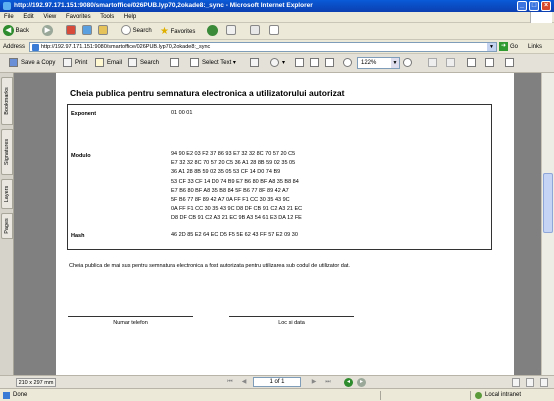  What do you see at coordinates (81, 63) in the screenshot?
I see `print-label: Print` at bounding box center [81, 63].